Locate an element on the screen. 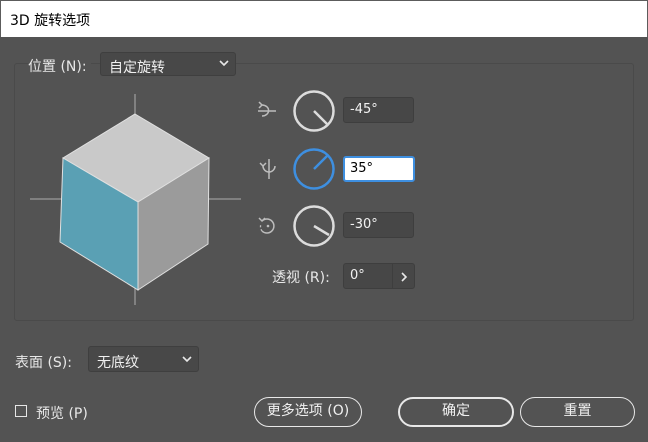 The width and height of the screenshot is (648, 442). perspective-expand-button is located at coordinates (403, 276).